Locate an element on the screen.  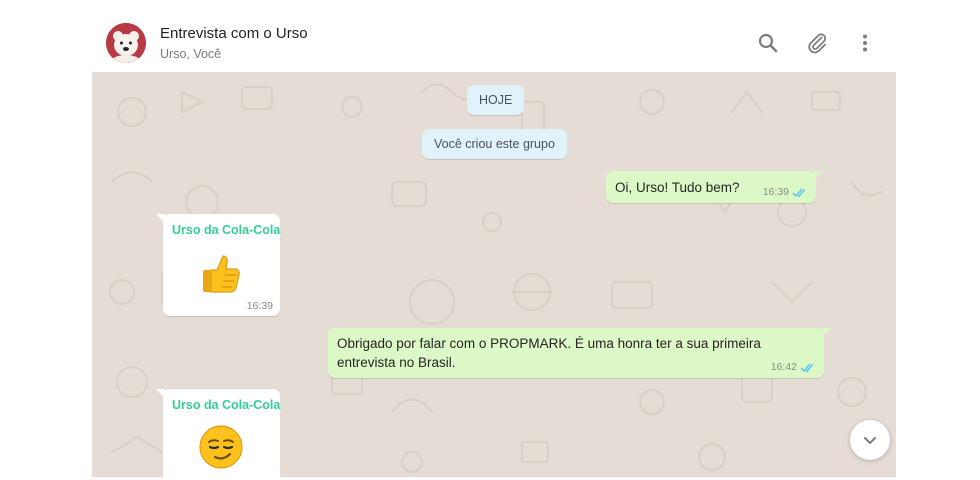
scroll-to-bottom-button is located at coordinates (870, 440).